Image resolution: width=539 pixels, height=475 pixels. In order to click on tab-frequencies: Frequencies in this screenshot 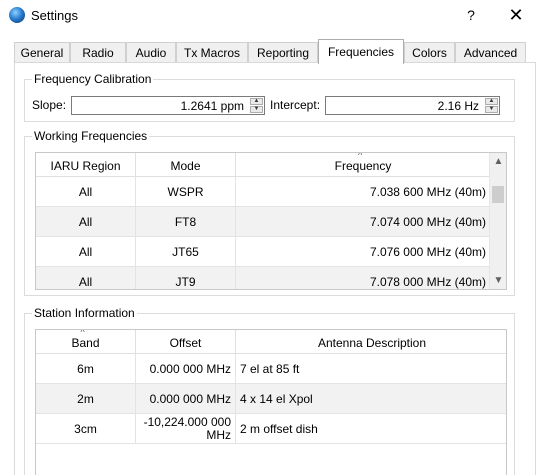, I will do `click(361, 51)`.